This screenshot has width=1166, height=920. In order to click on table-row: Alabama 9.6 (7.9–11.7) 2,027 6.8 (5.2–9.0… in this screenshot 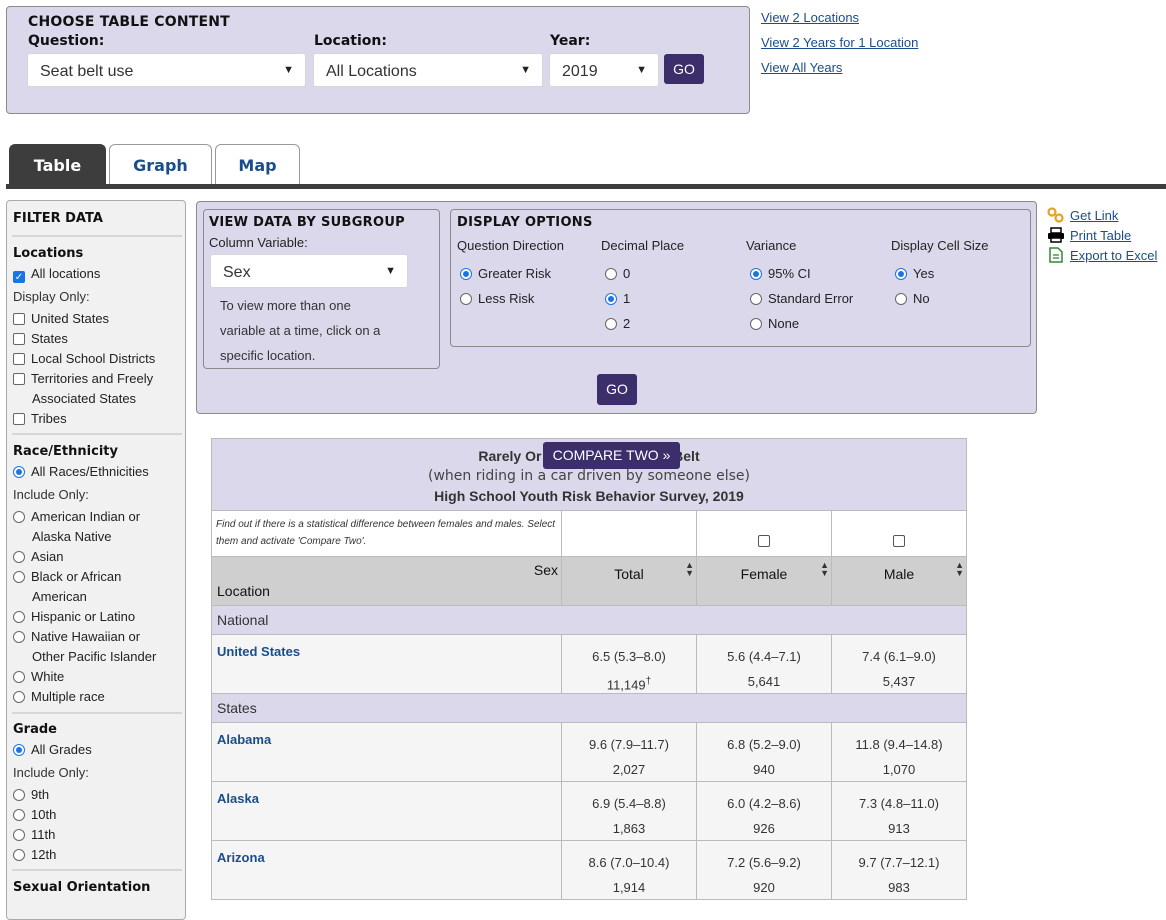, I will do `click(589, 752)`.